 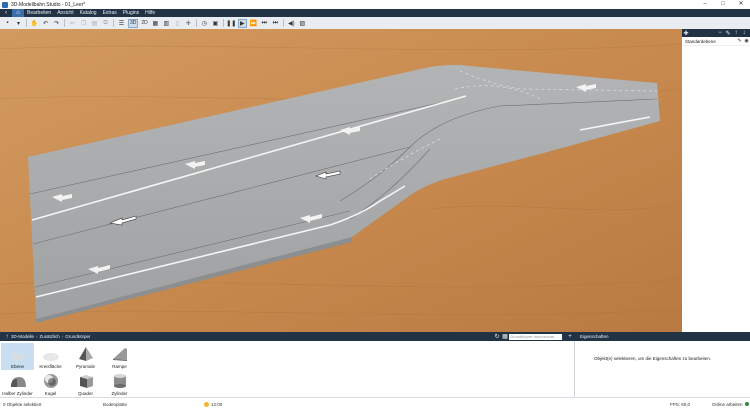 What do you see at coordinates (275, 23) in the screenshot?
I see `skip-end-icon: ⏭` at bounding box center [275, 23].